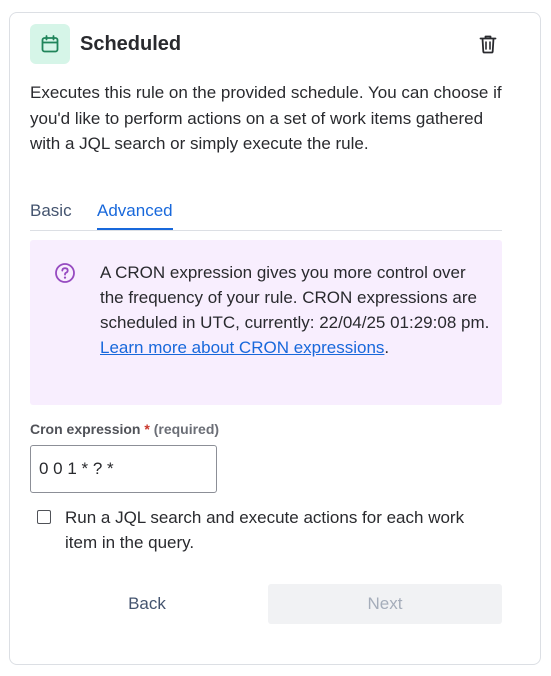  I want to click on tab-list: Basic Advanced, so click(266, 215).